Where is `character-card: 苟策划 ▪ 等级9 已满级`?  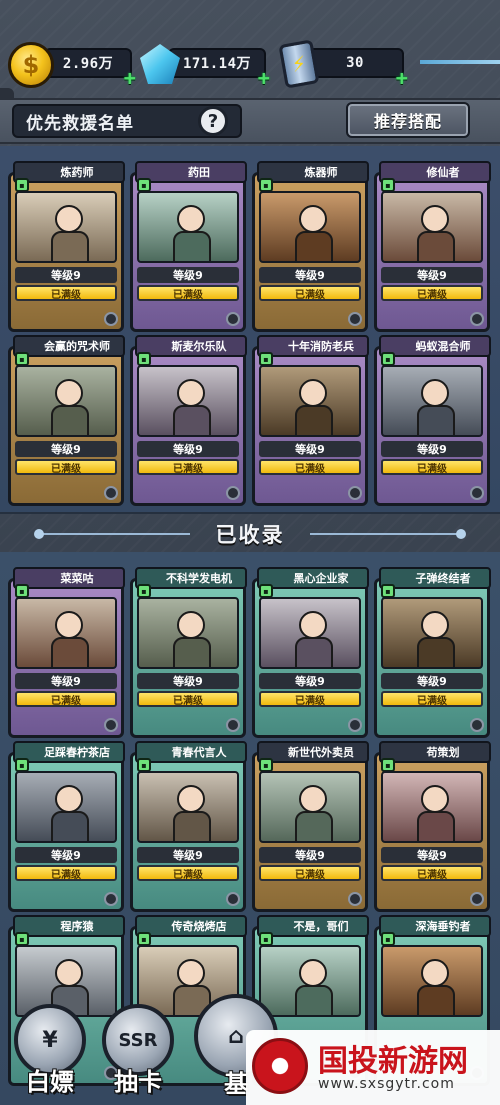
character-card: 苟策划 ▪ 等级9 已满级 is located at coordinates (432, 826).